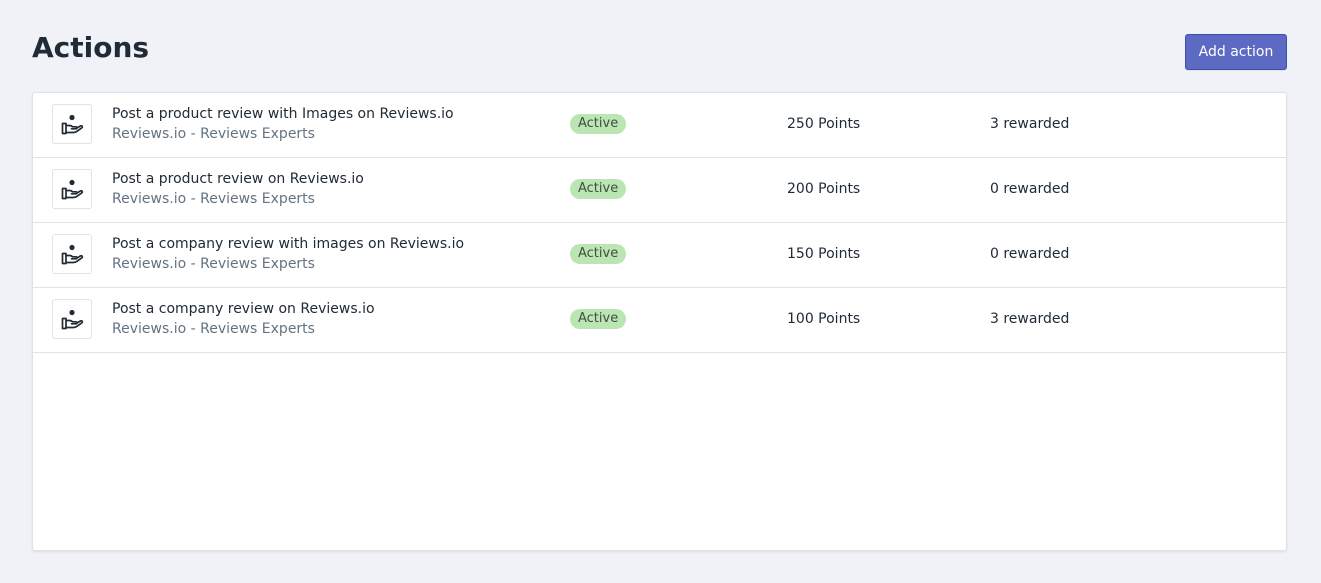 This screenshot has width=1321, height=583. Describe the element at coordinates (824, 124) in the screenshot. I see `action-points: 250 Points` at that location.